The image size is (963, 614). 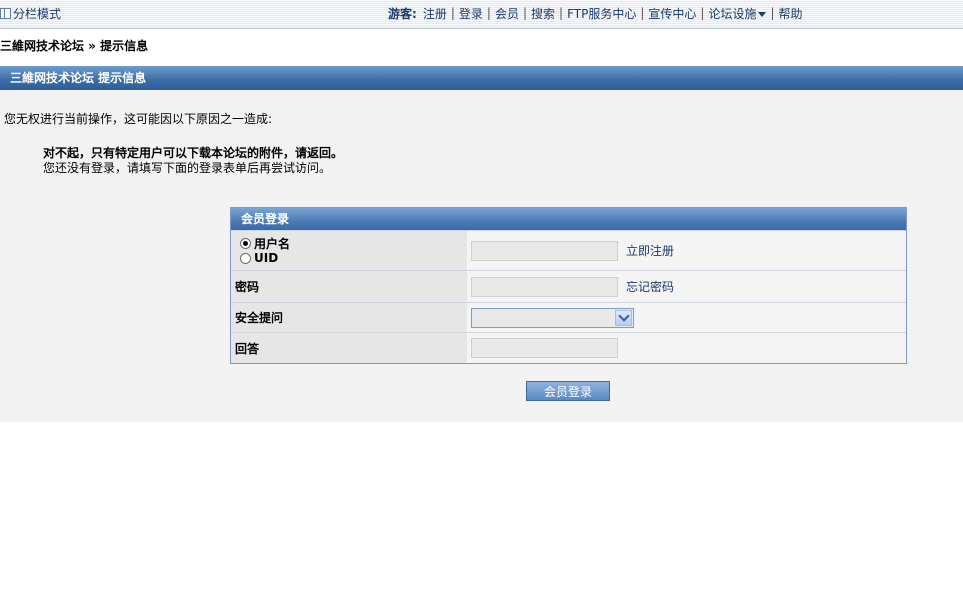 What do you see at coordinates (601, 13) in the screenshot?
I see `nav-ftp: FTP服务中心` at bounding box center [601, 13].